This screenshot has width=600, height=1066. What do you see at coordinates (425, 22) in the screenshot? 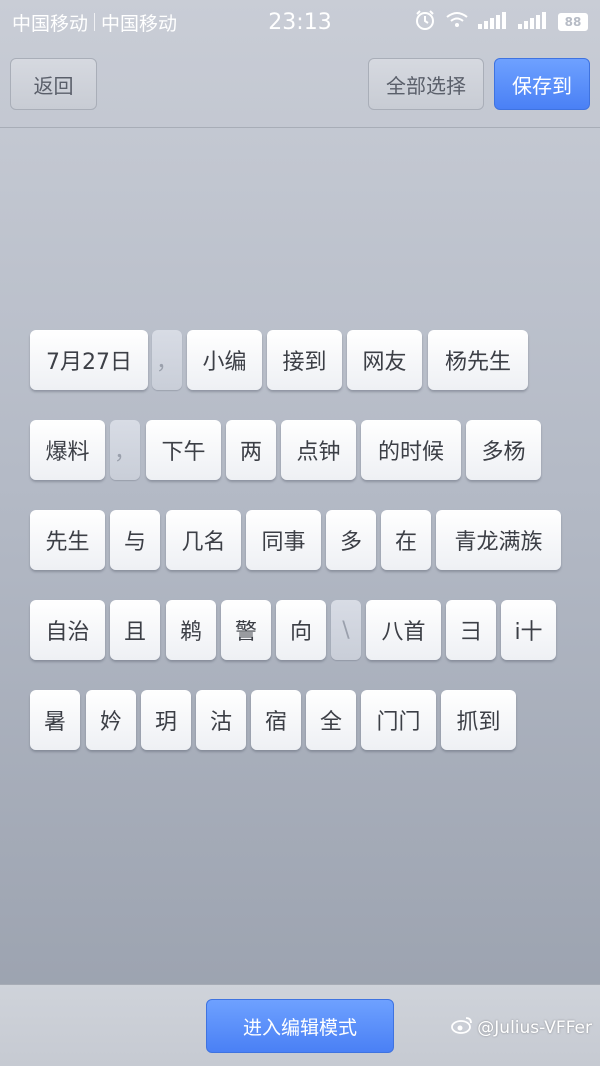
I see `alarm-icon` at bounding box center [425, 22].